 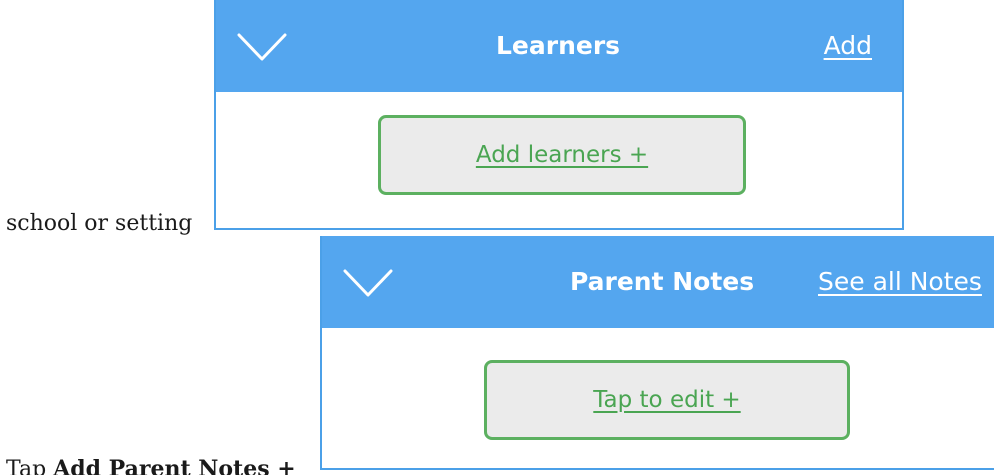 I want to click on panel-title: Learners, so click(x=558, y=45).